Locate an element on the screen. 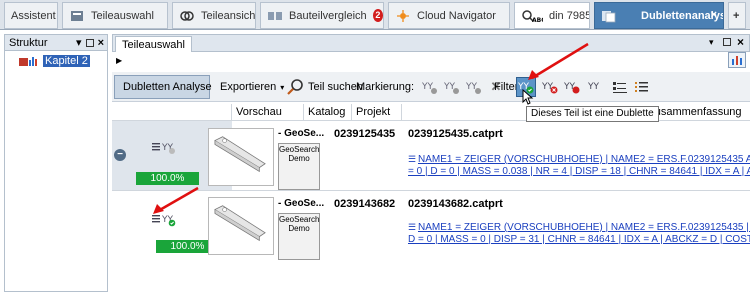 This screenshot has height=292, width=750. column-header-catalog: Katalog is located at coordinates (328, 112).